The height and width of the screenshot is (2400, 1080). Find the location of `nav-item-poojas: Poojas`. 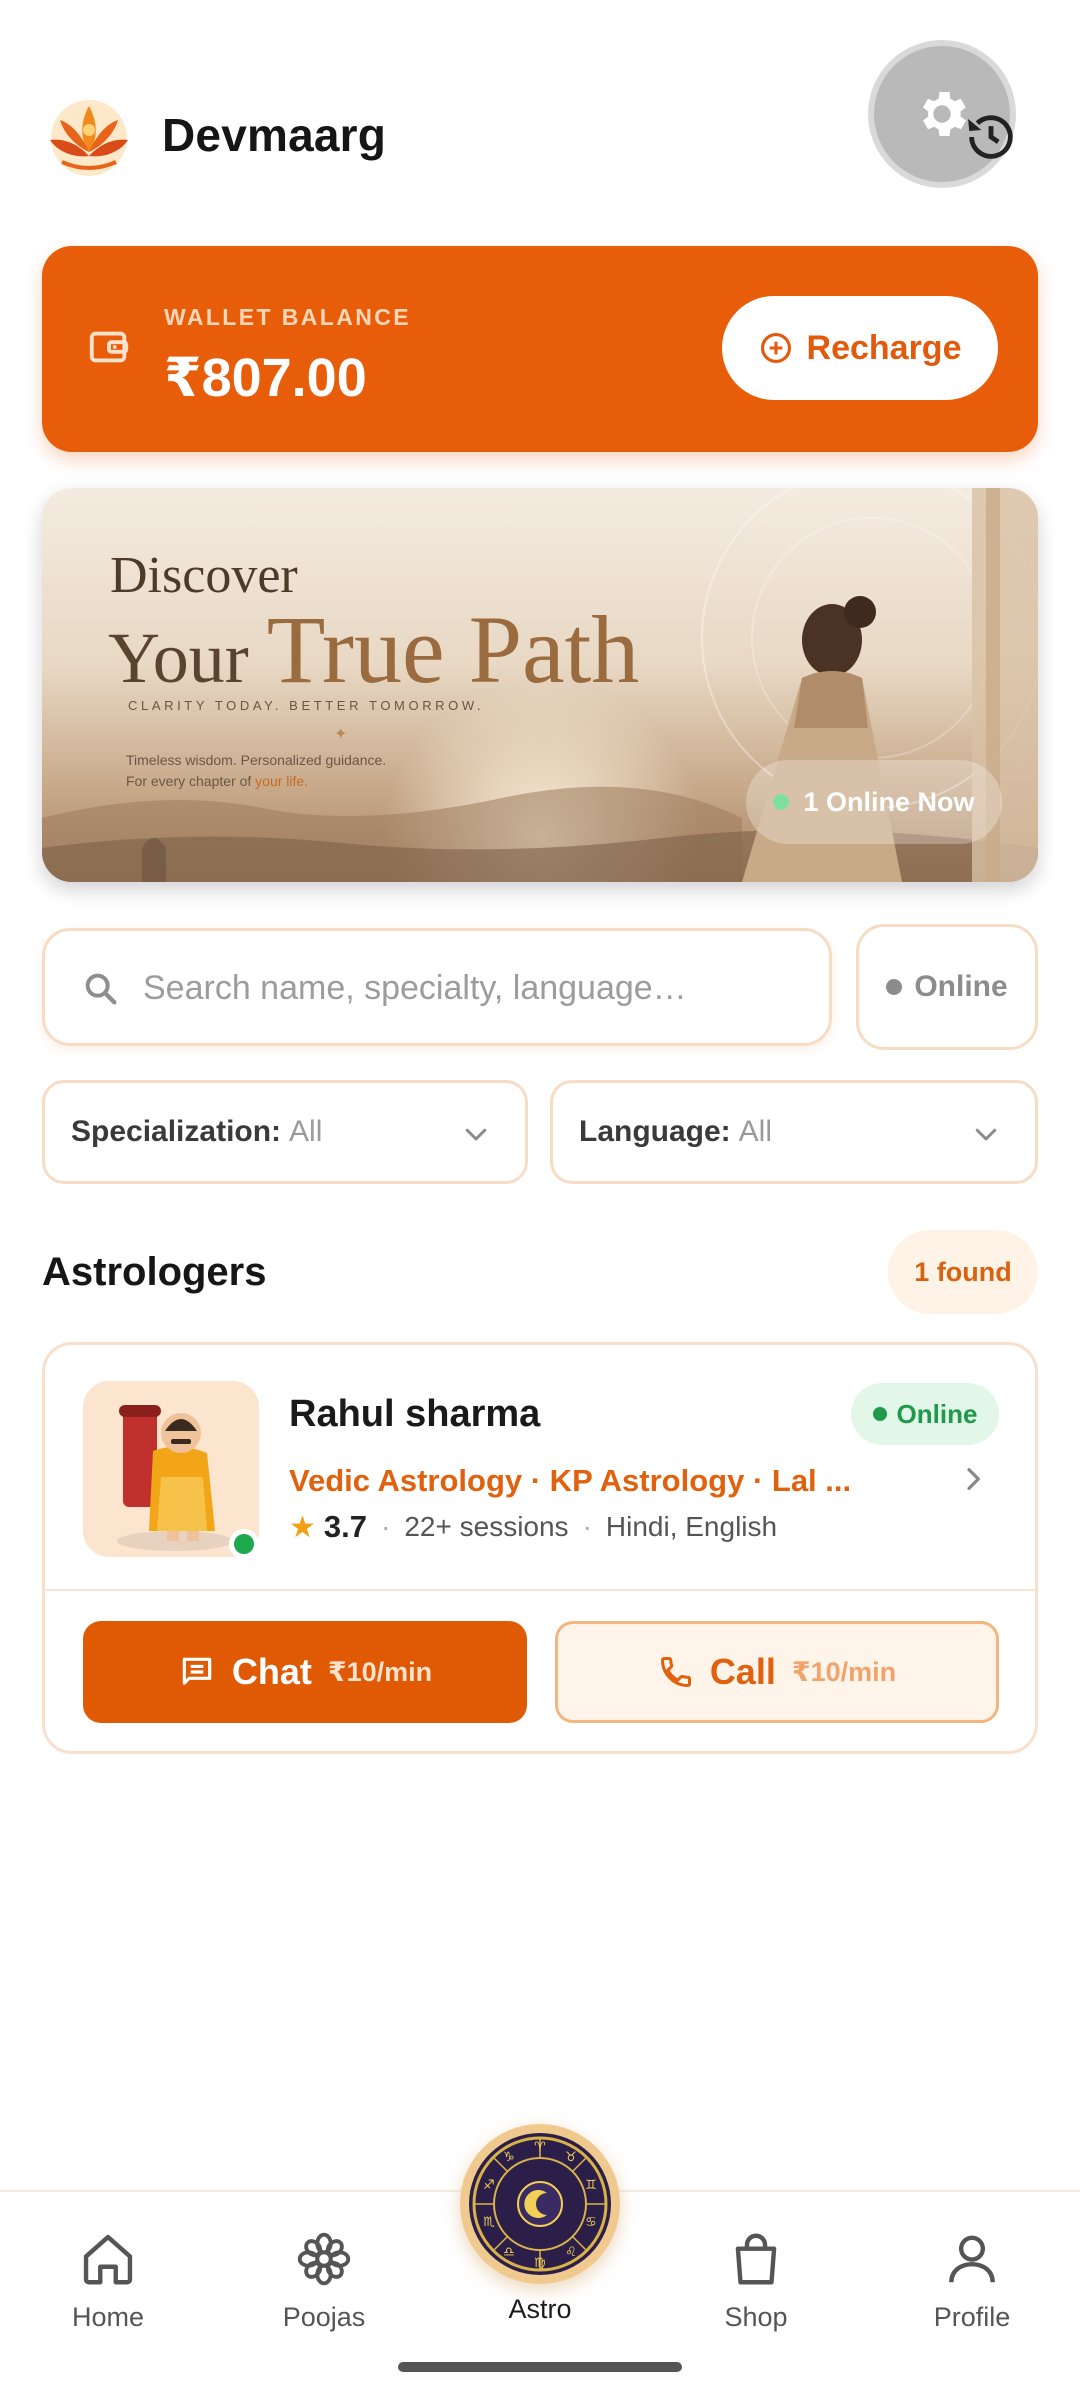

nav-item-poojas: Poojas is located at coordinates (324, 2280).